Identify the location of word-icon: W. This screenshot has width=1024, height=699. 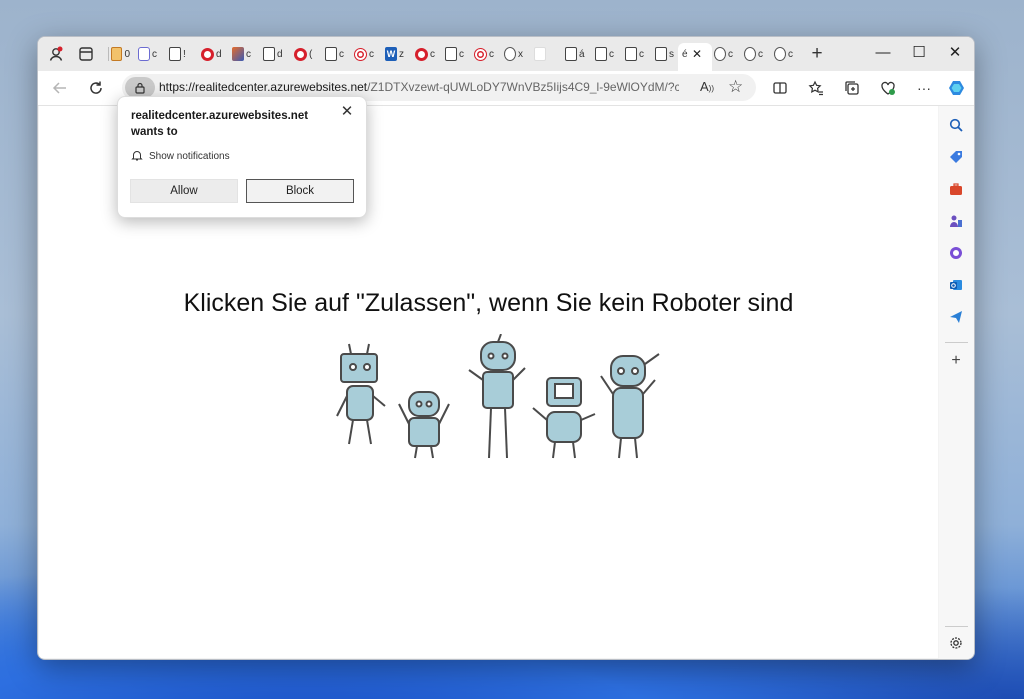
(391, 54).